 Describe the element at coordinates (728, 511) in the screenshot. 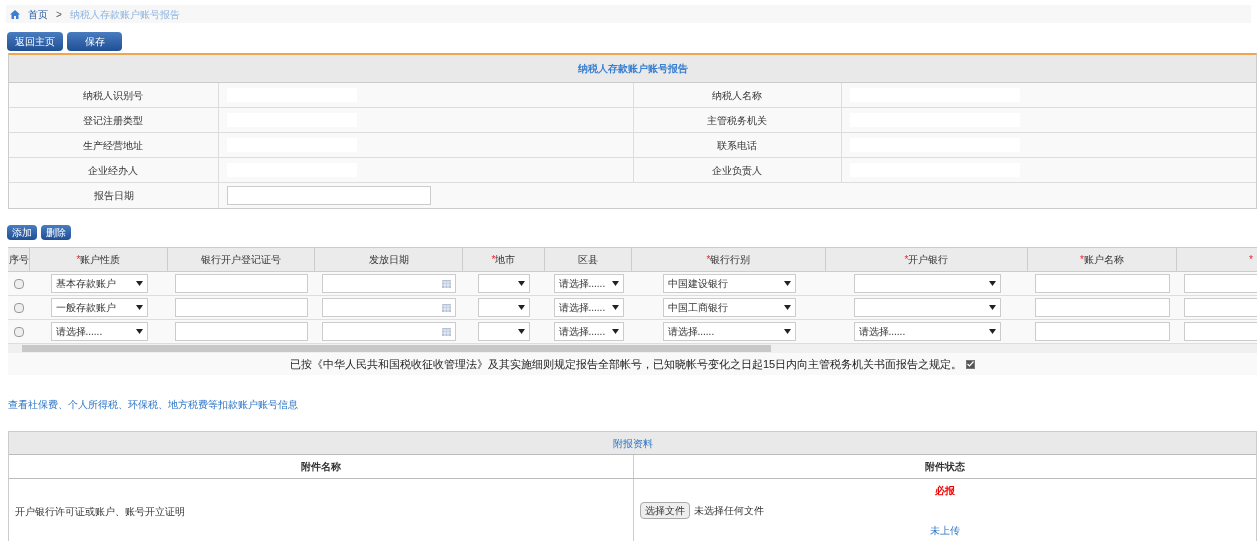

I see `file-status: 未选择任何文件` at that location.